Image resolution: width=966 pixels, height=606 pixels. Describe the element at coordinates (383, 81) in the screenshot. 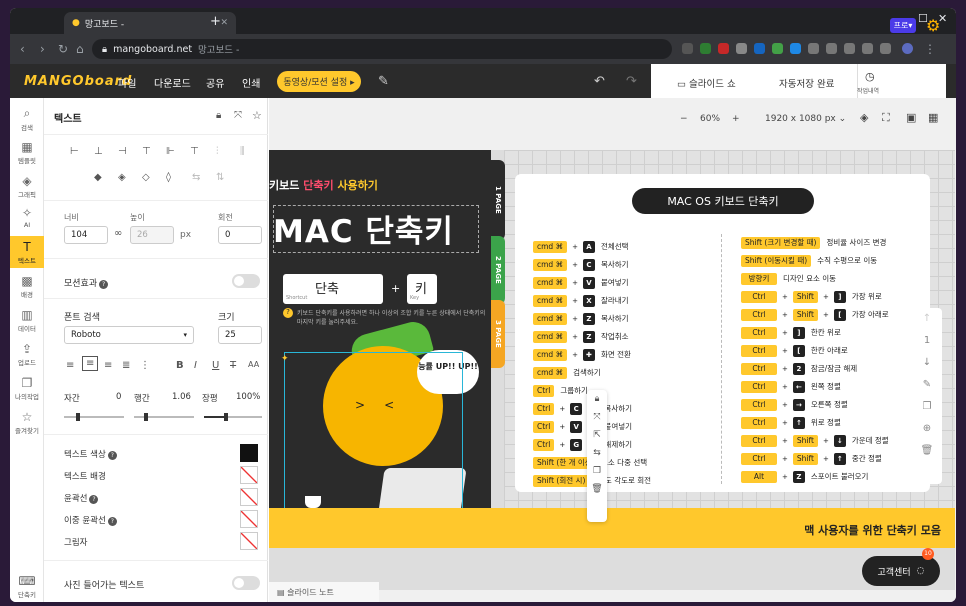

I see `edit-pen-icon: ✎` at that location.